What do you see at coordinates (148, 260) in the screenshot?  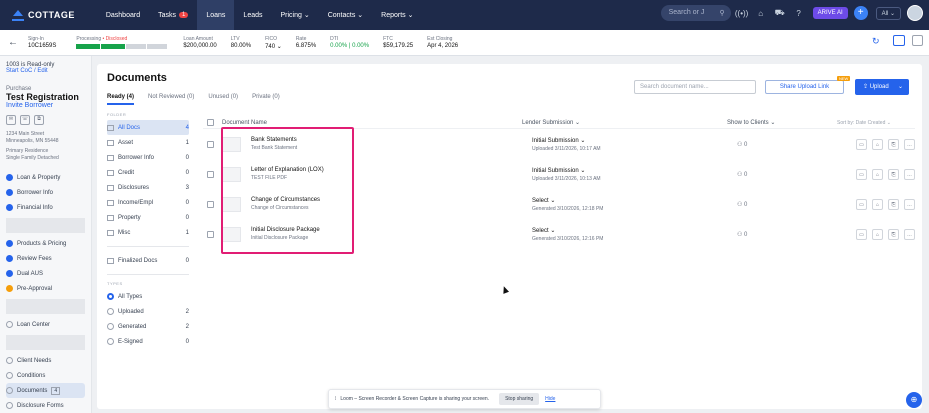 I see `folder-finalized-docs: Finalized Docs 0` at bounding box center [148, 260].